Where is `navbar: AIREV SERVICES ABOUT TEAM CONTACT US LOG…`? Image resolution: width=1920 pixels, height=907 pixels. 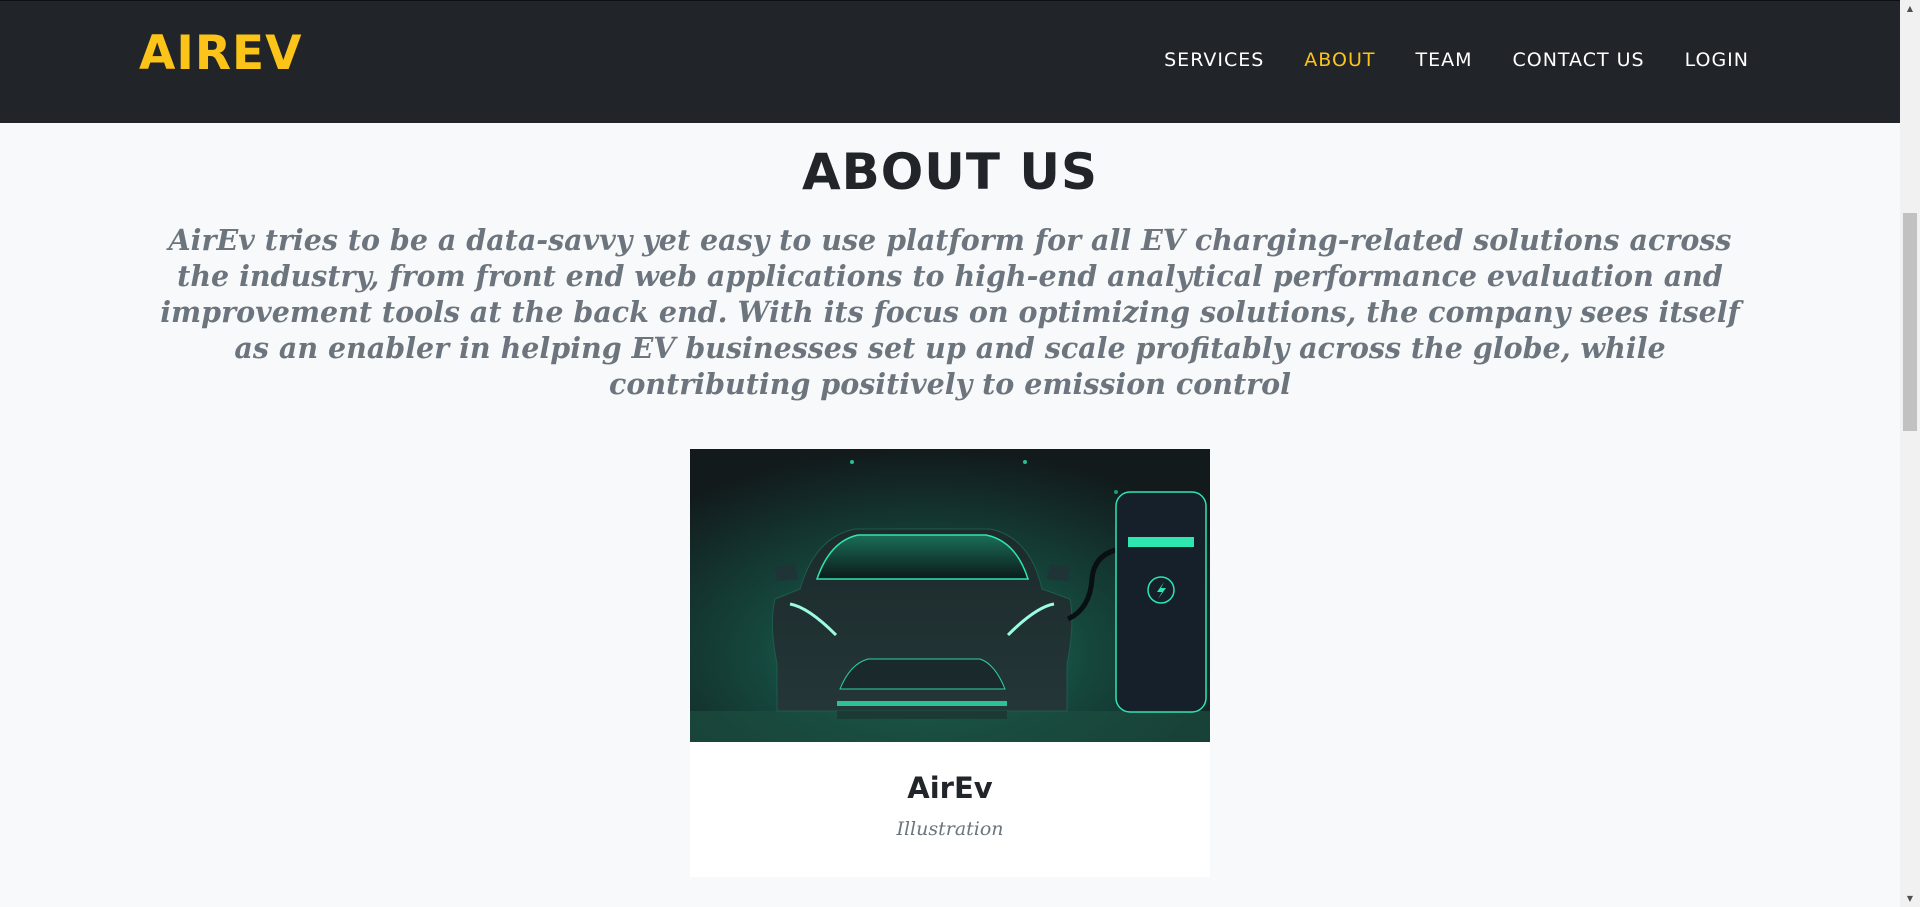 navbar: AIREV SERVICES ABOUT TEAM CONTACT US LOG… is located at coordinates (950, 61).